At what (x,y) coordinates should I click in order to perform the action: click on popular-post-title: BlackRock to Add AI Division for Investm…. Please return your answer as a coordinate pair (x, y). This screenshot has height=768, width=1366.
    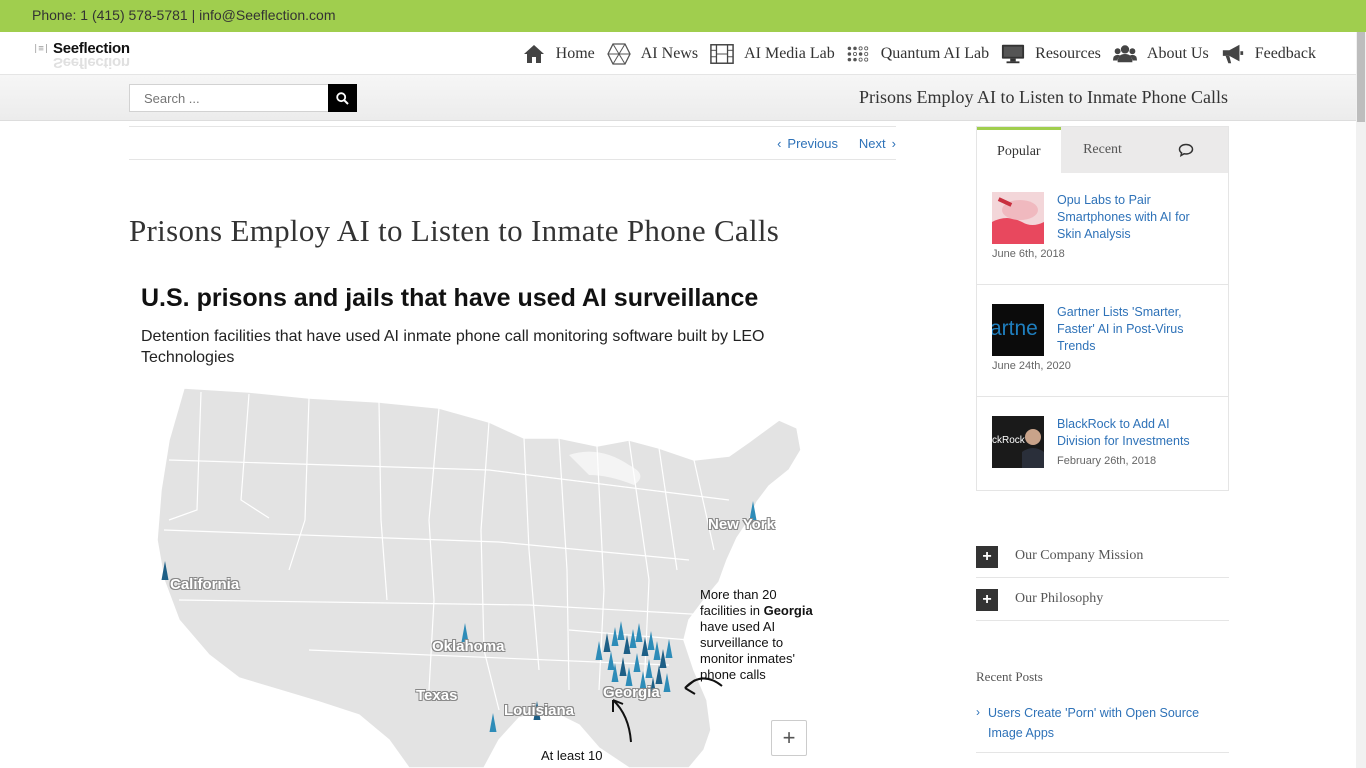
    Looking at the image, I should click on (1132, 433).